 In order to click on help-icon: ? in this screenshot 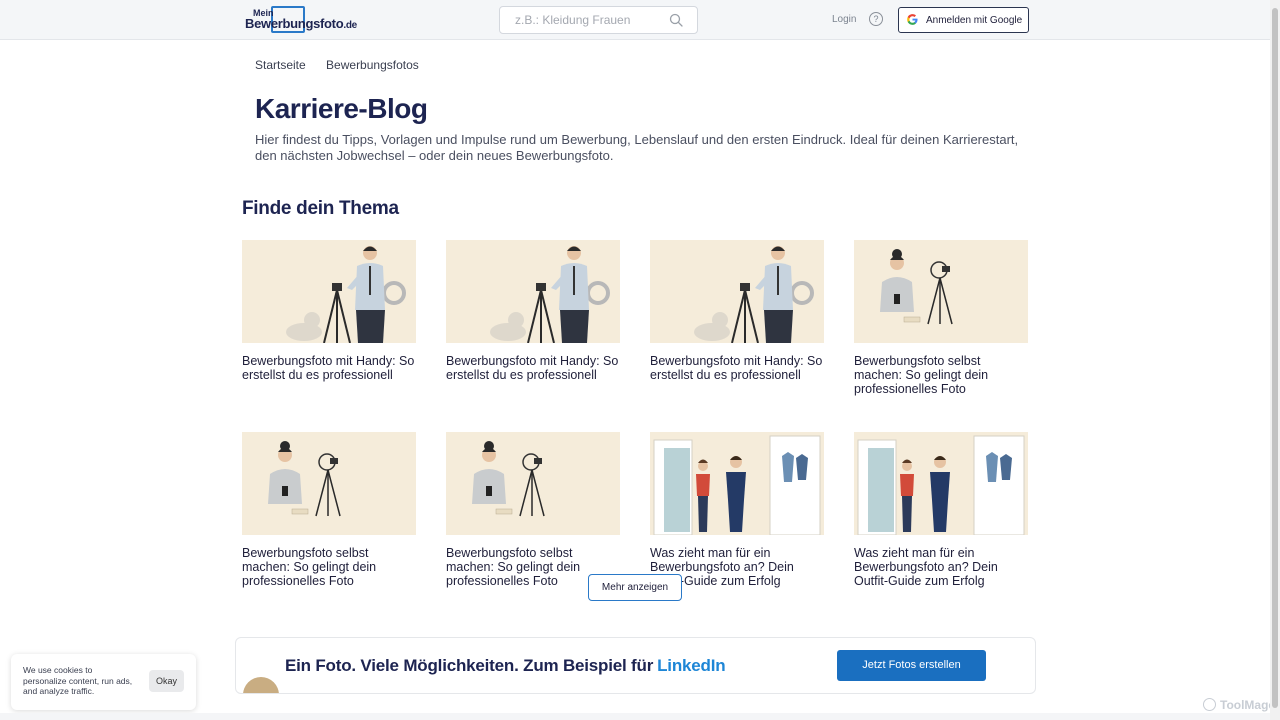, I will do `click(876, 19)`.